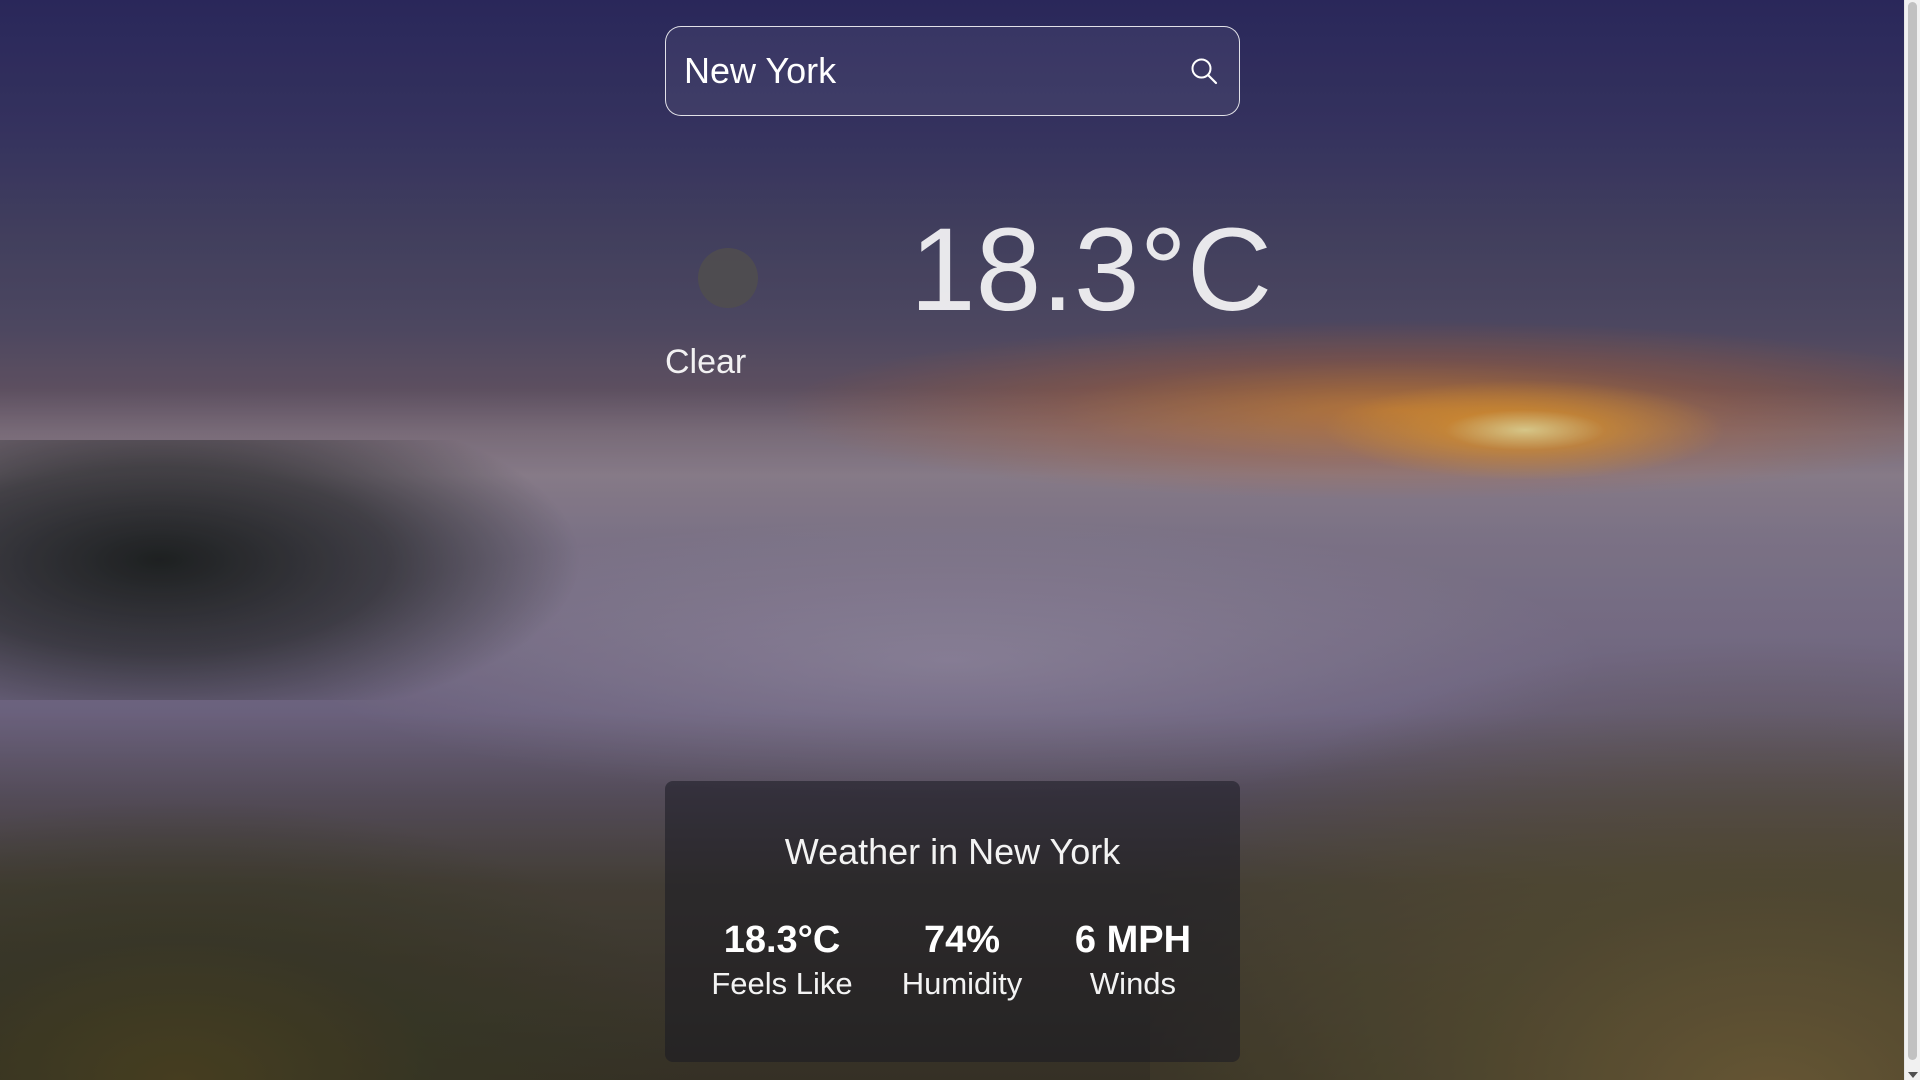 The width and height of the screenshot is (1920, 1080). I want to click on search-icon, so click(1204, 71).